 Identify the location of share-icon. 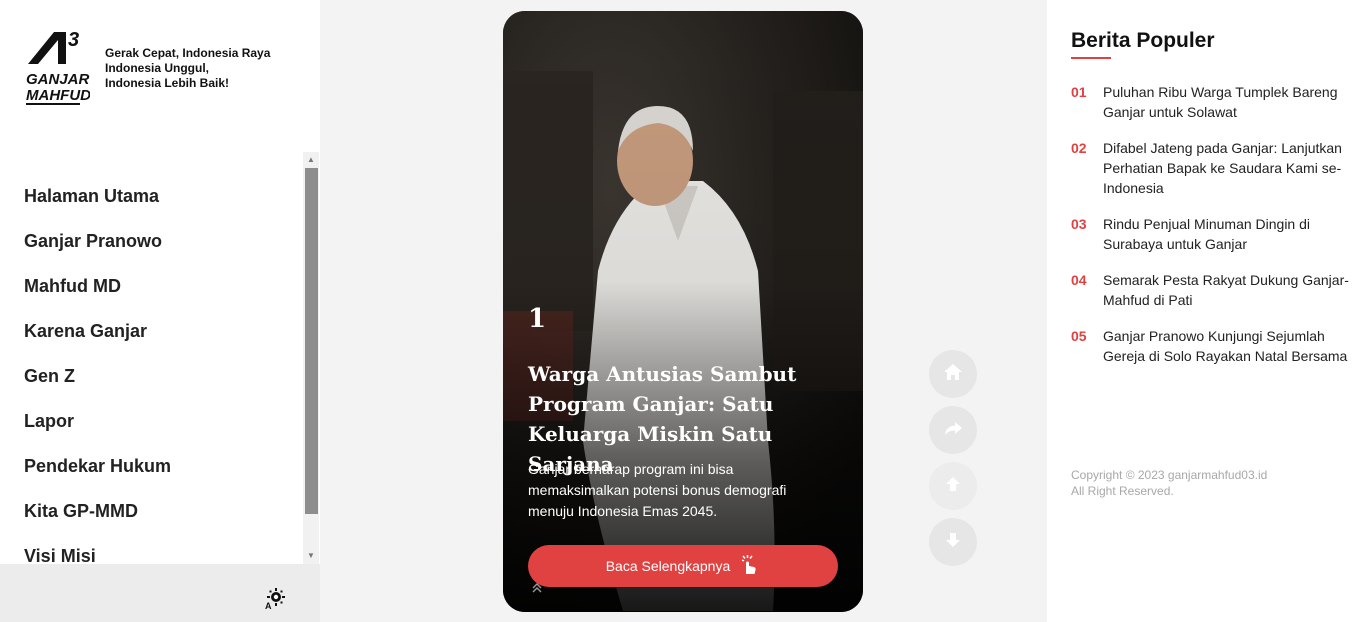
(953, 430).